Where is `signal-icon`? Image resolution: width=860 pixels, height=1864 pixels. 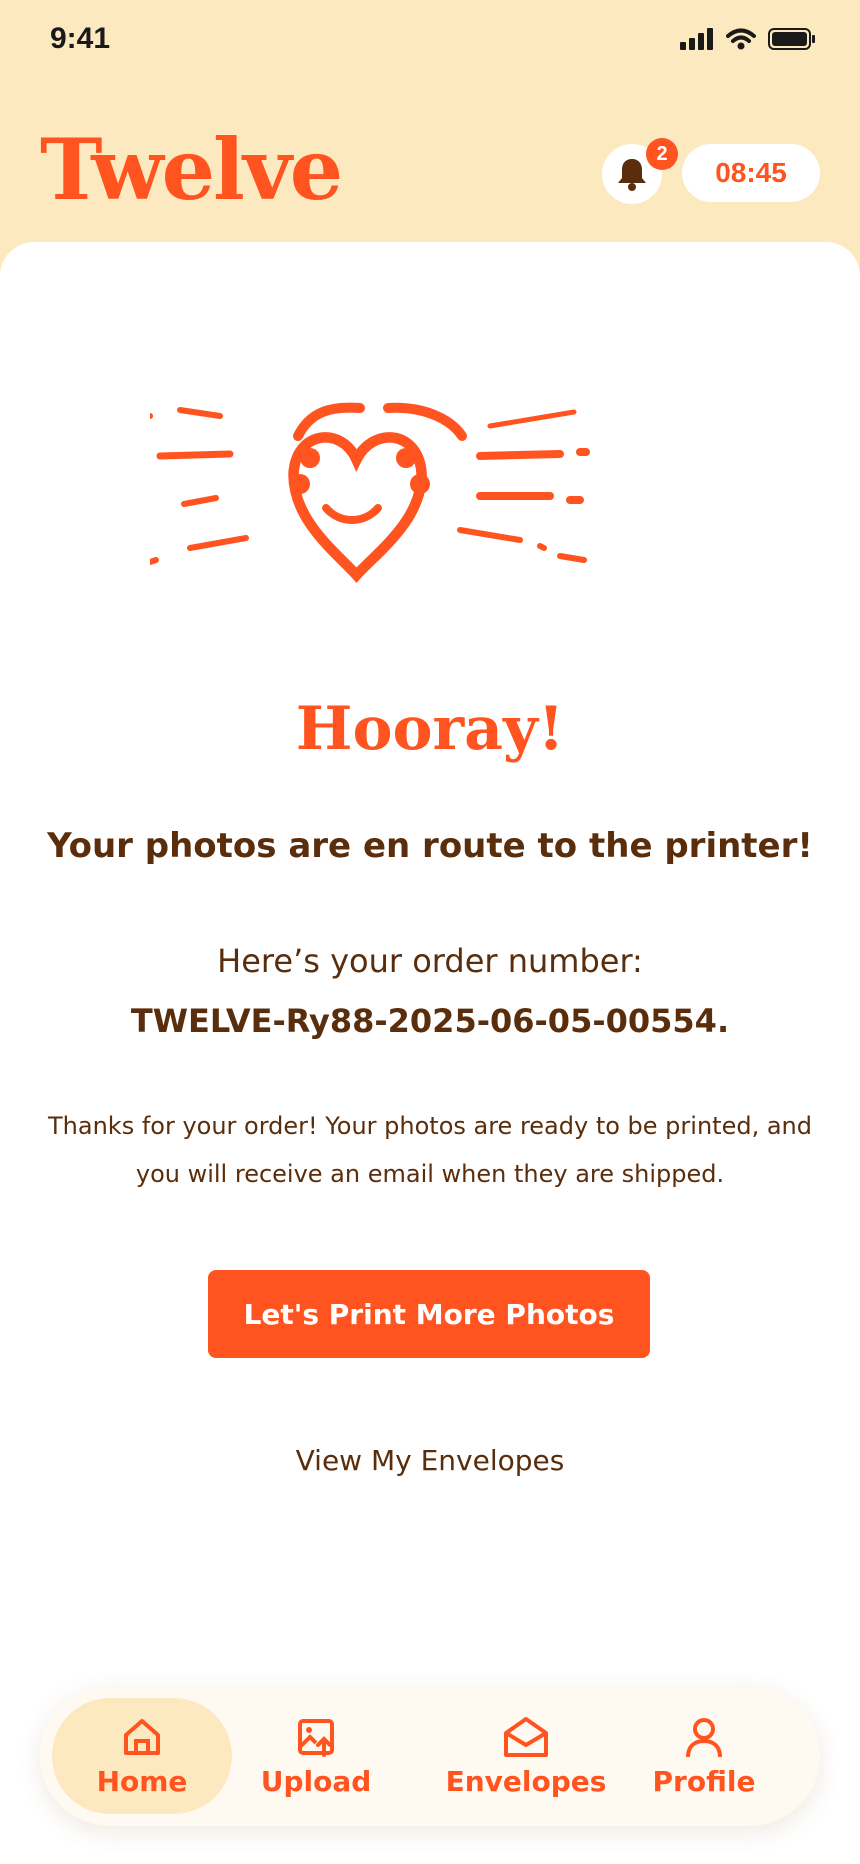 signal-icon is located at coordinates (696, 39).